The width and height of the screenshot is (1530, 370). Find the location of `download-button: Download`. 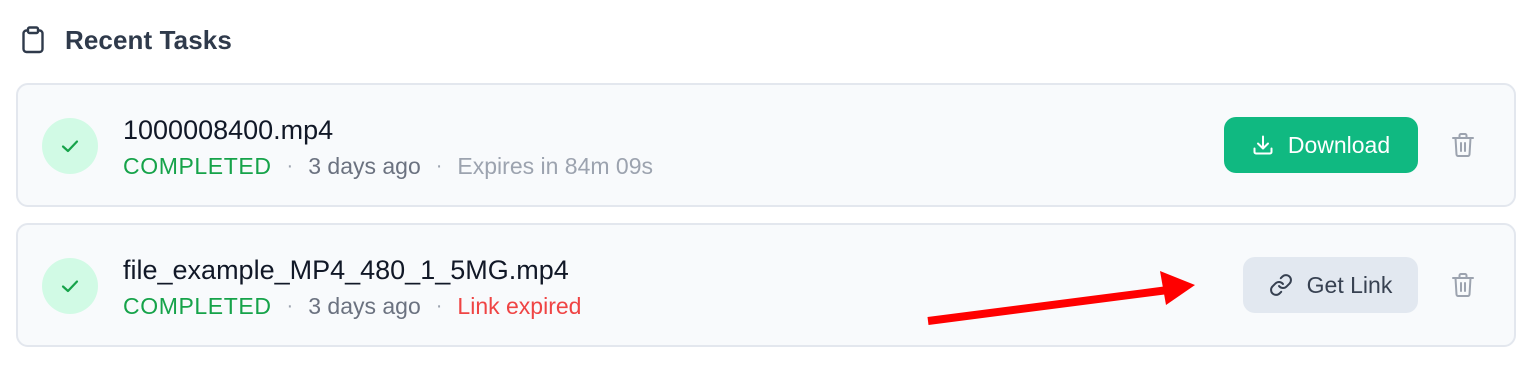

download-button: Download is located at coordinates (1321, 145).